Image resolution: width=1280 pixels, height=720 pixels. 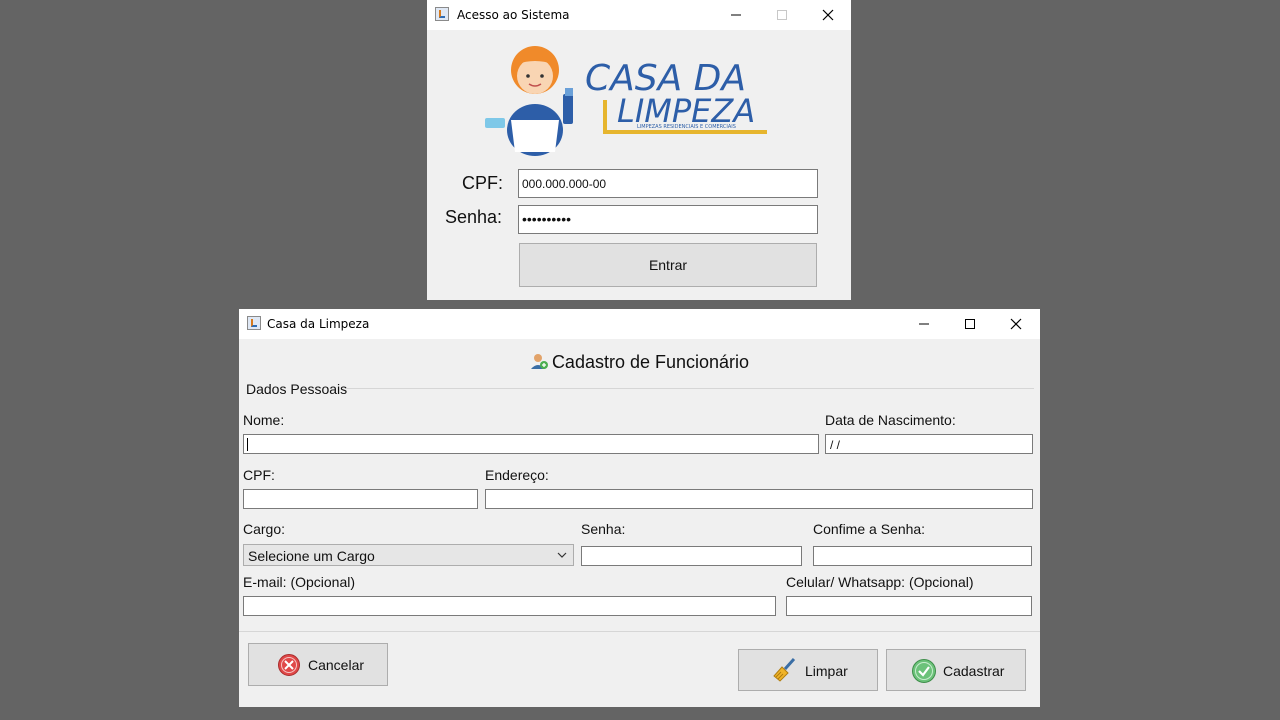 I want to click on text-caret, so click(x=247, y=444).